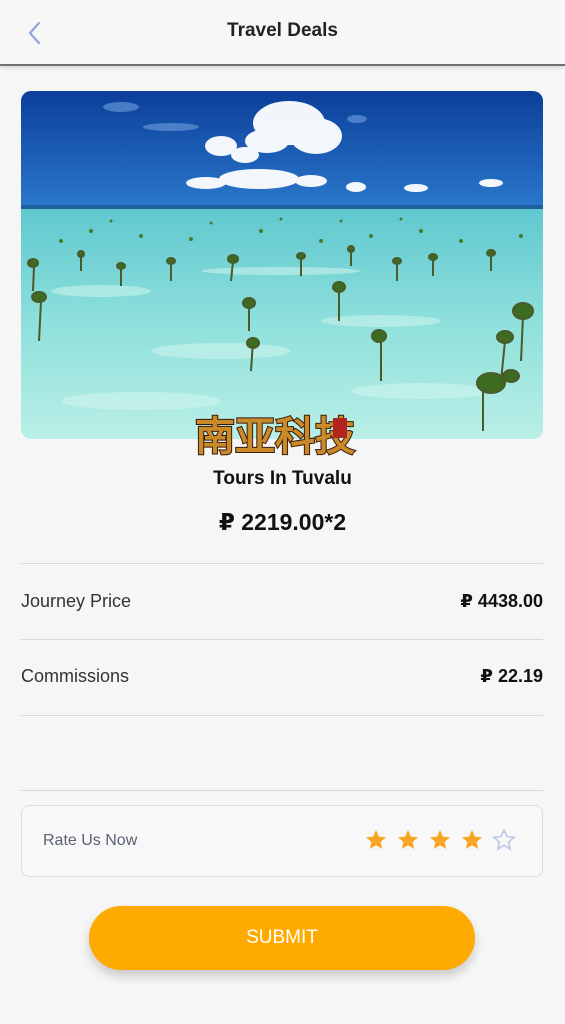 This screenshot has width=565, height=1024. I want to click on commissions-label: Commissions, so click(75, 675).